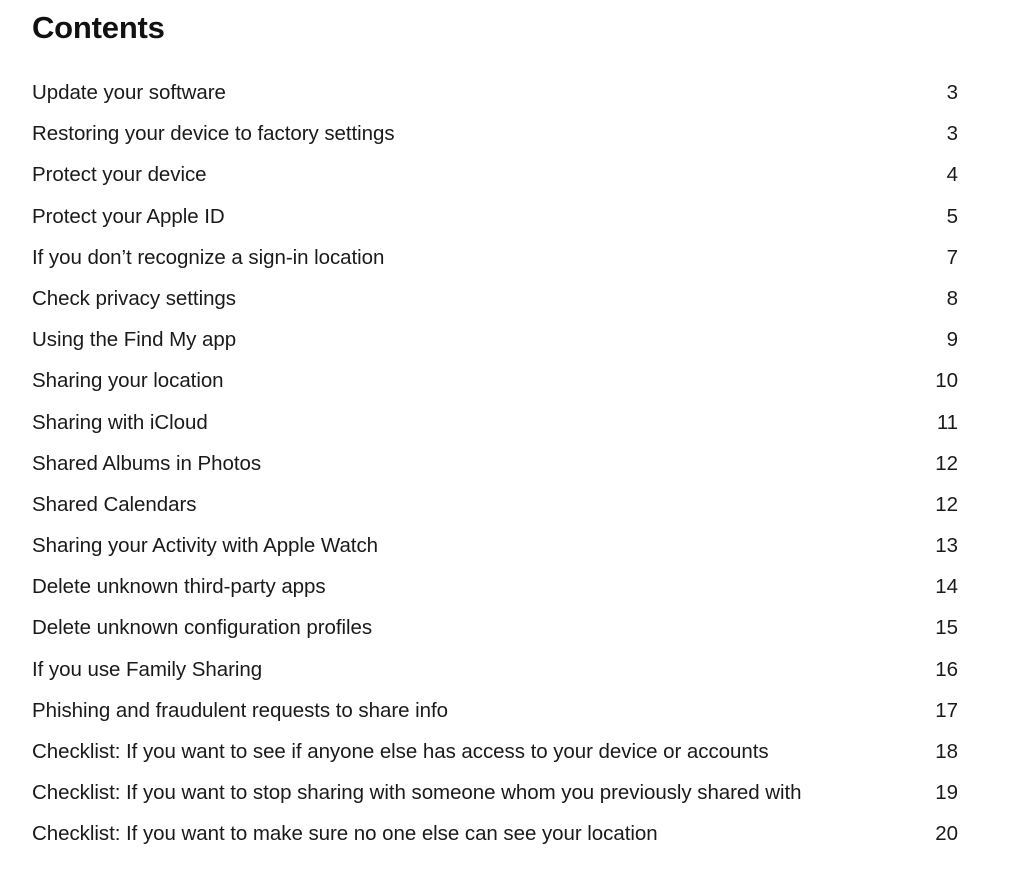 This screenshot has height=878, width=1024. What do you see at coordinates (134, 298) in the screenshot?
I see `toc-entry-label: Check privacy settings` at bounding box center [134, 298].